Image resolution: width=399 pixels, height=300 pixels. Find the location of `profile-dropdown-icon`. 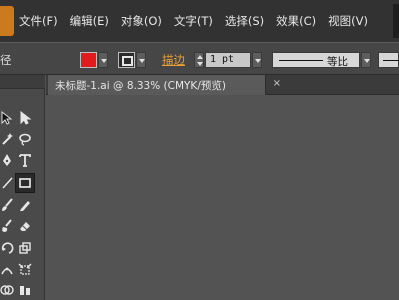

profile-dropdown-icon is located at coordinates (366, 60).